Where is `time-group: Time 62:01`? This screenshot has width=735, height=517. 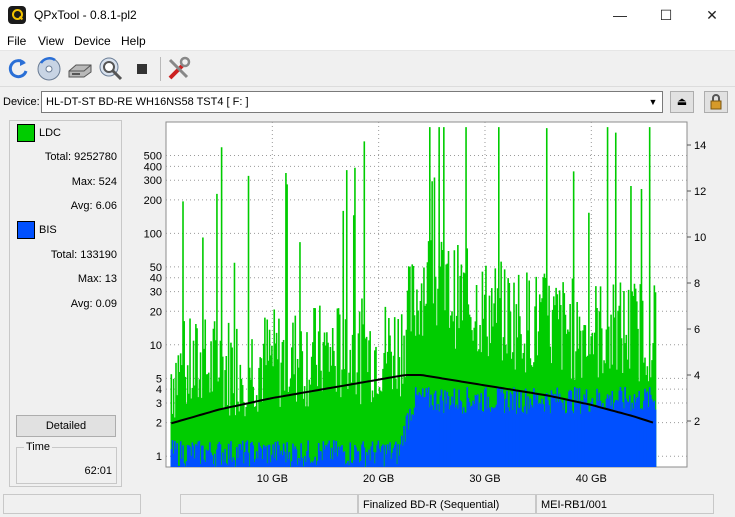 time-group: Time 62:01 is located at coordinates (66, 462).